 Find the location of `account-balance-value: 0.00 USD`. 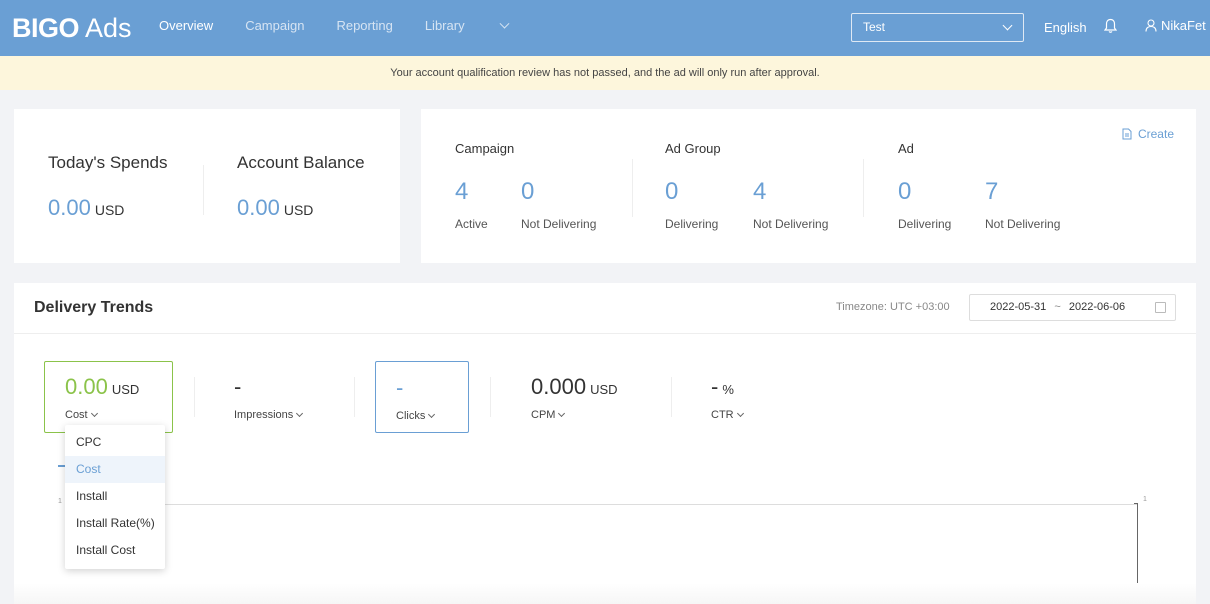

account-balance-value: 0.00 USD is located at coordinates (301, 208).